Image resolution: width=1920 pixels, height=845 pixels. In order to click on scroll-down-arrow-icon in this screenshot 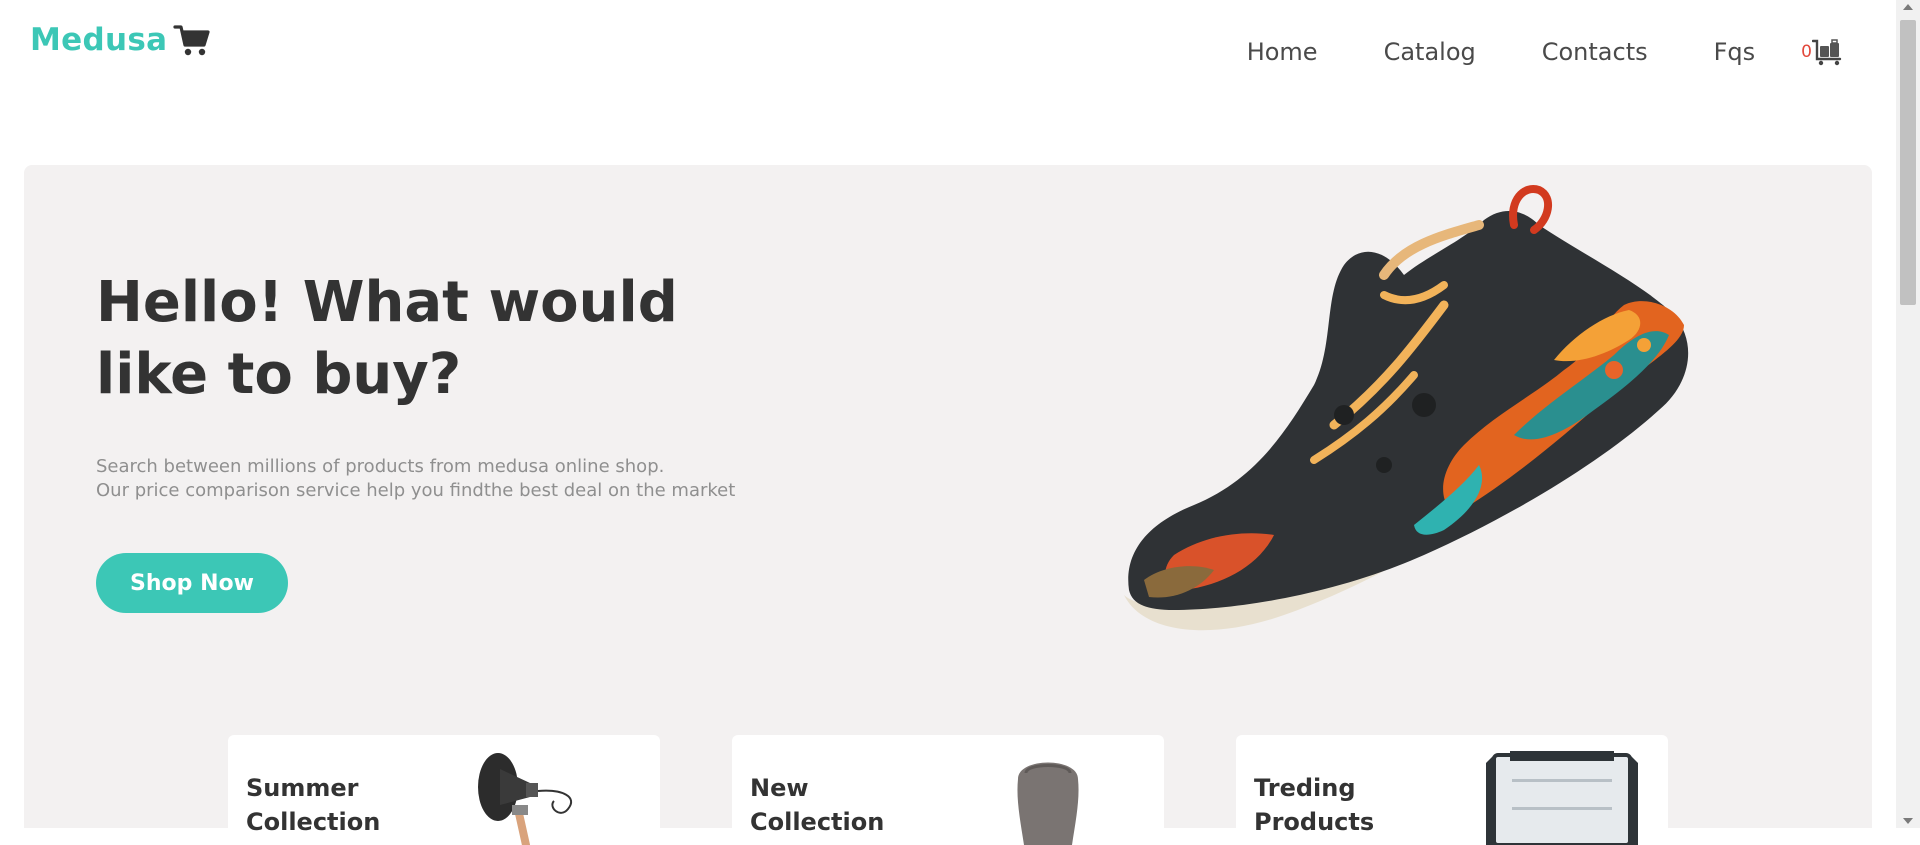, I will do `click(1908, 821)`.